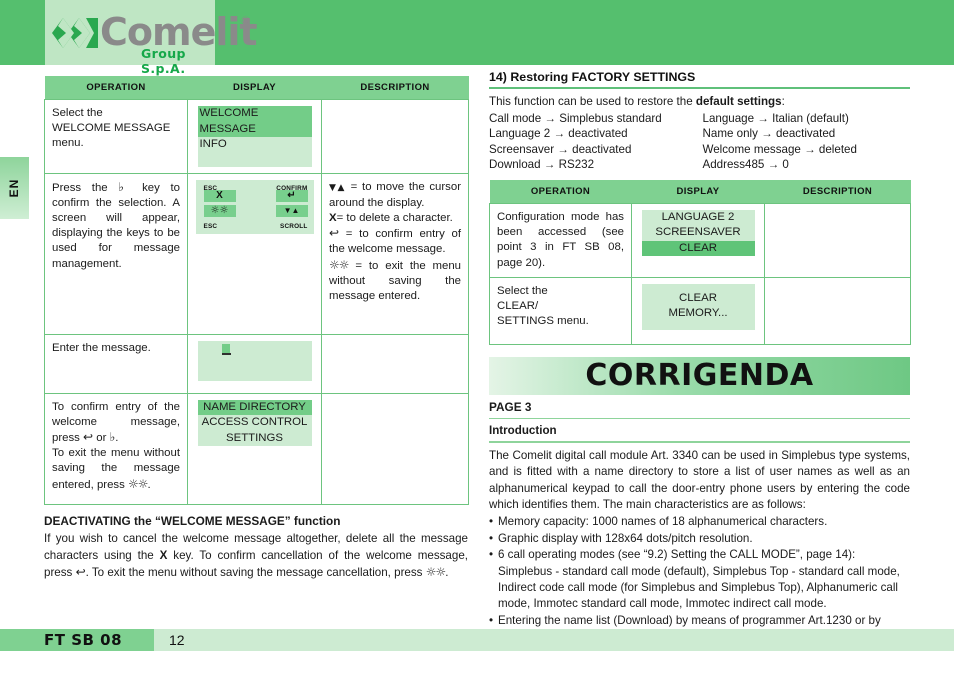 The width and height of the screenshot is (954, 677). I want to click on lcd-screen: LANGUAGE 2 SCREENSAVER CLEAR, so click(698, 233).